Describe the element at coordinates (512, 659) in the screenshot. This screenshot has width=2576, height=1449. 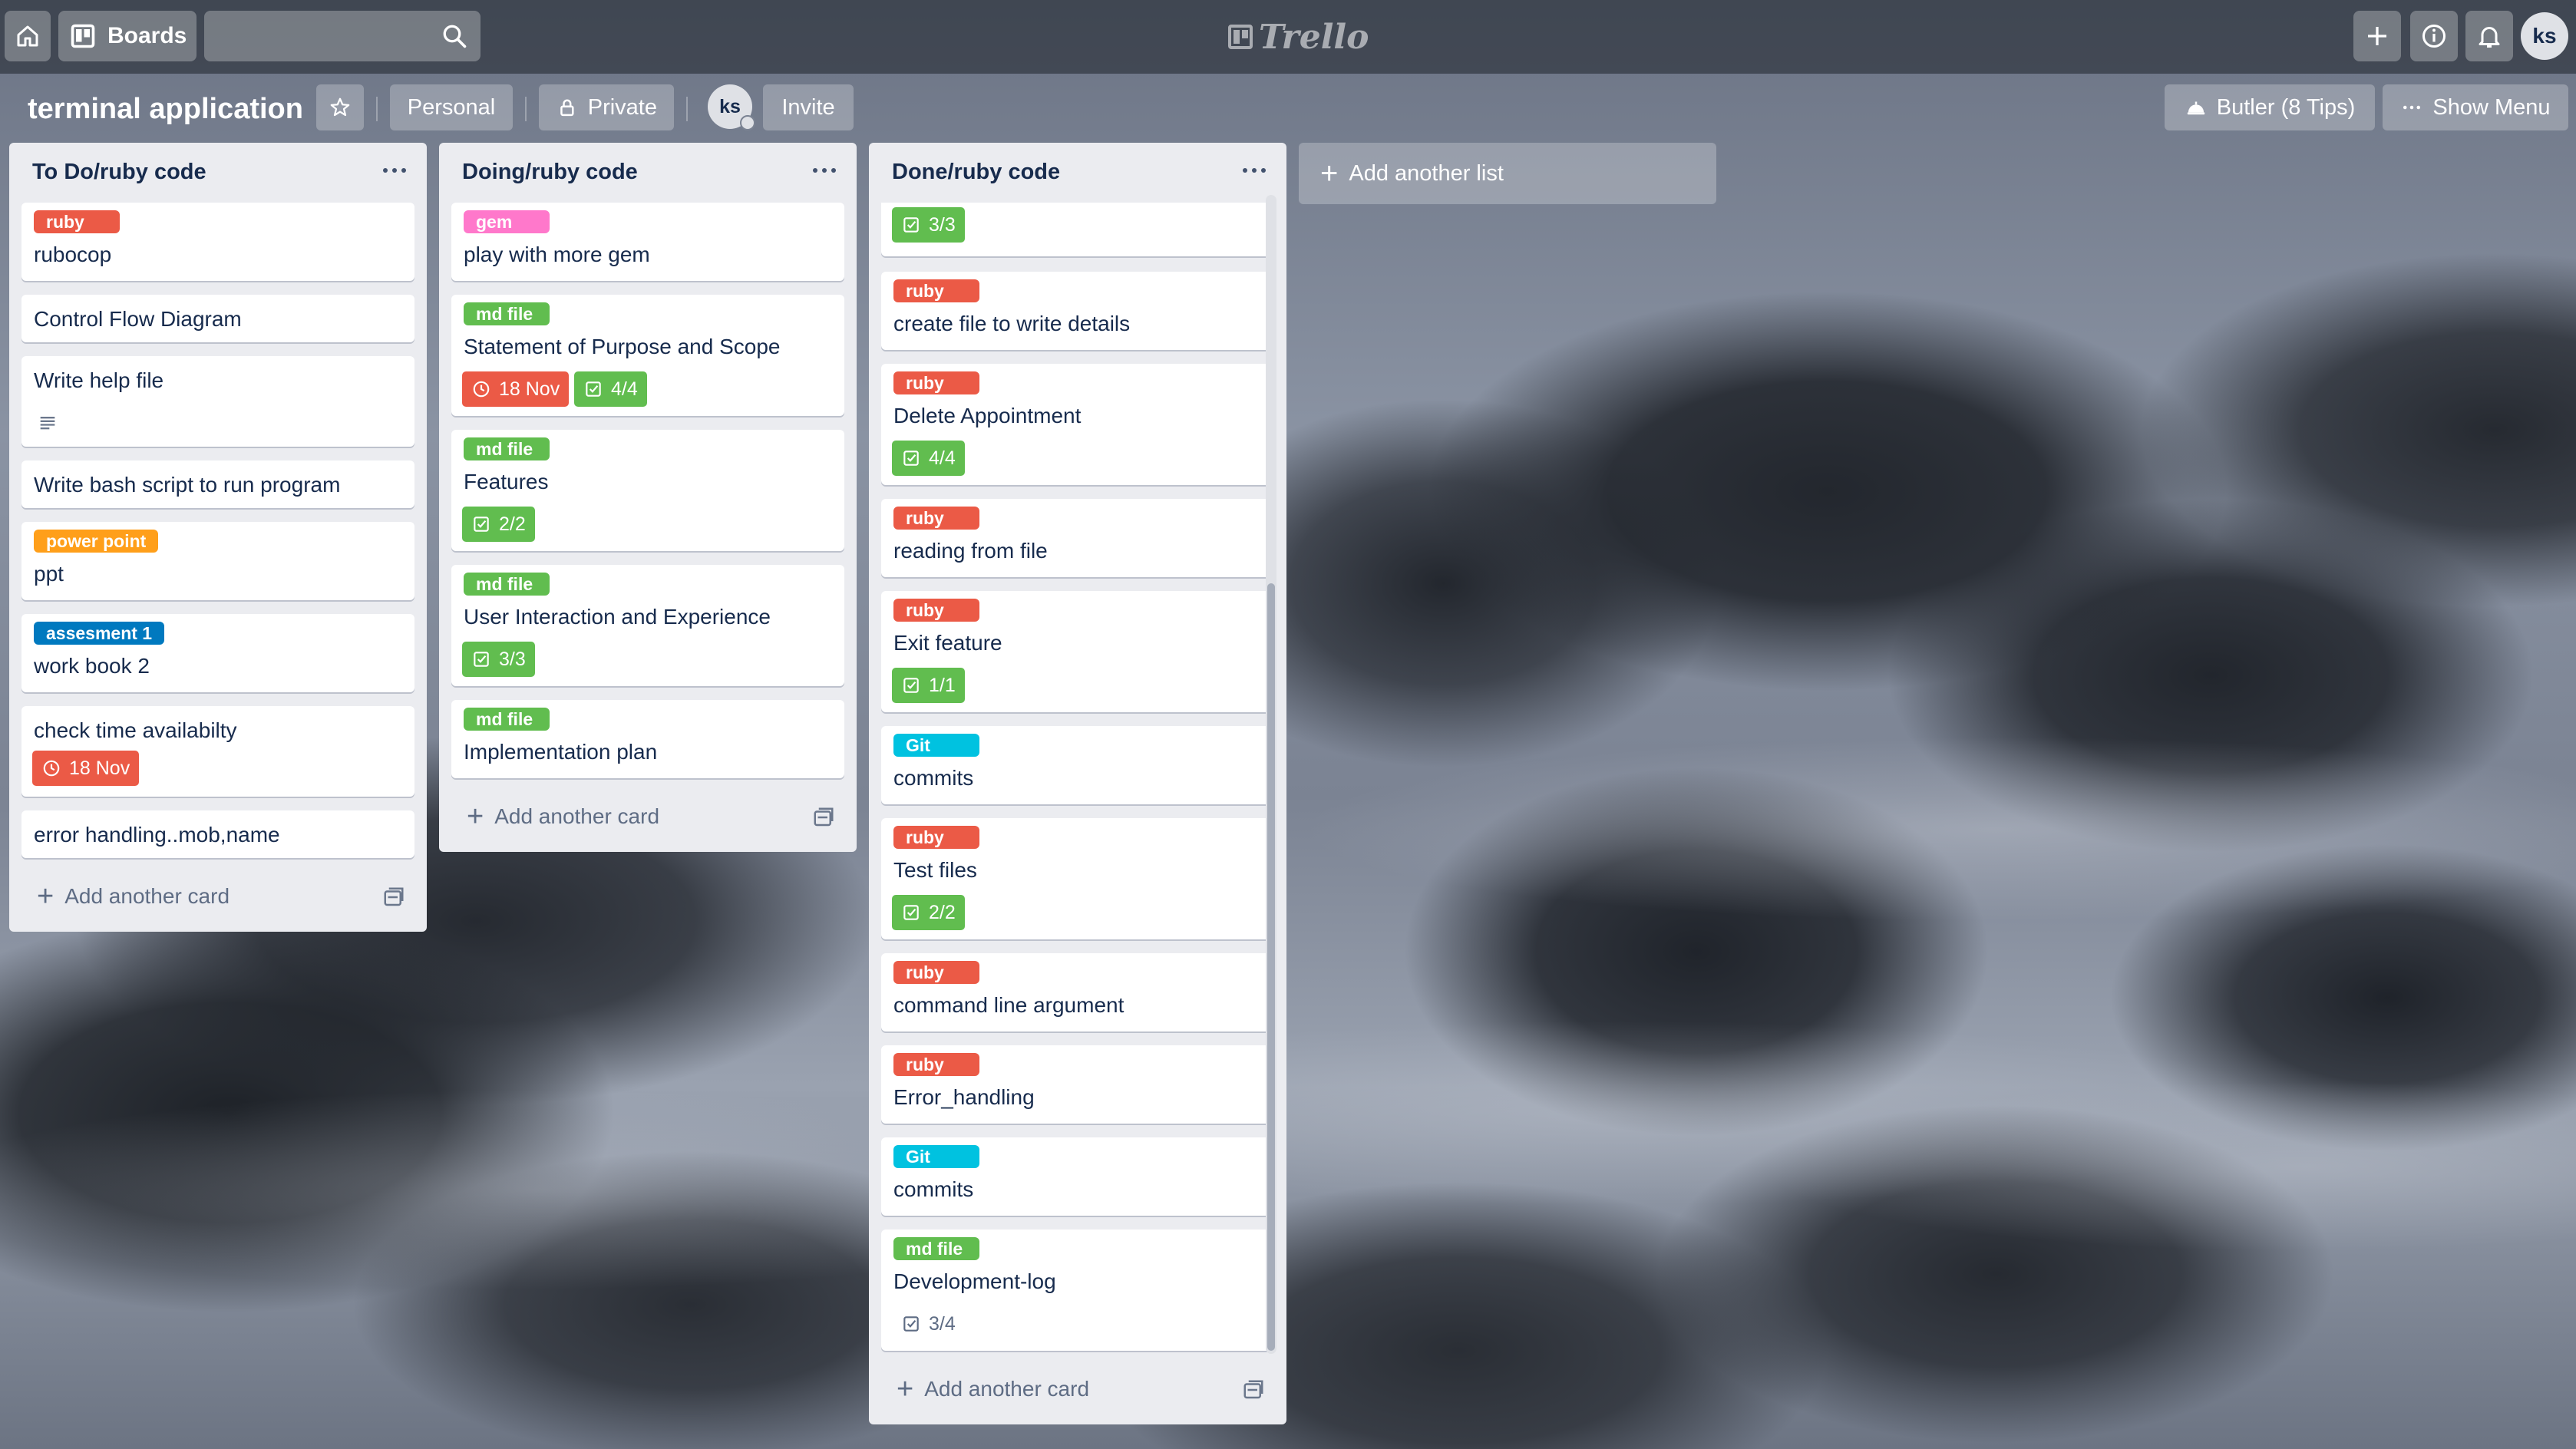
I see `checklist-count: 3/3` at that location.